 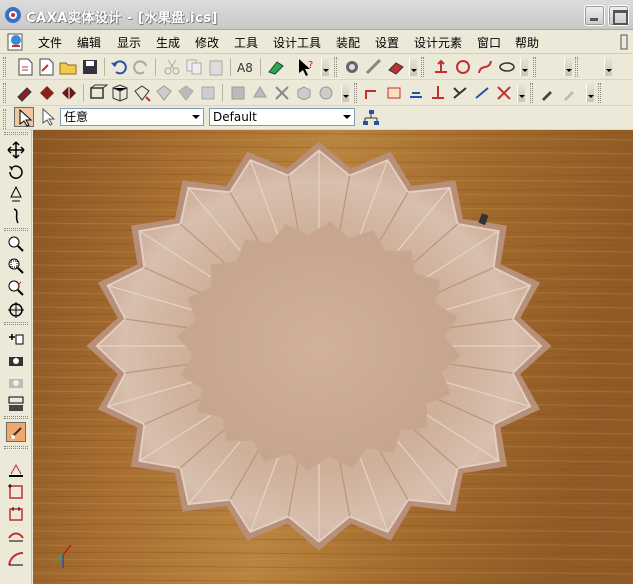 What do you see at coordinates (396, 67) in the screenshot?
I see `render-icon` at bounding box center [396, 67].